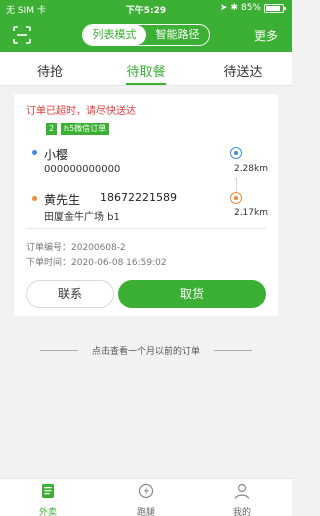 Image resolution: width=320 pixels, height=516 pixels. What do you see at coordinates (62, 200) in the screenshot?
I see `delivery-name: 黄先生` at bounding box center [62, 200].